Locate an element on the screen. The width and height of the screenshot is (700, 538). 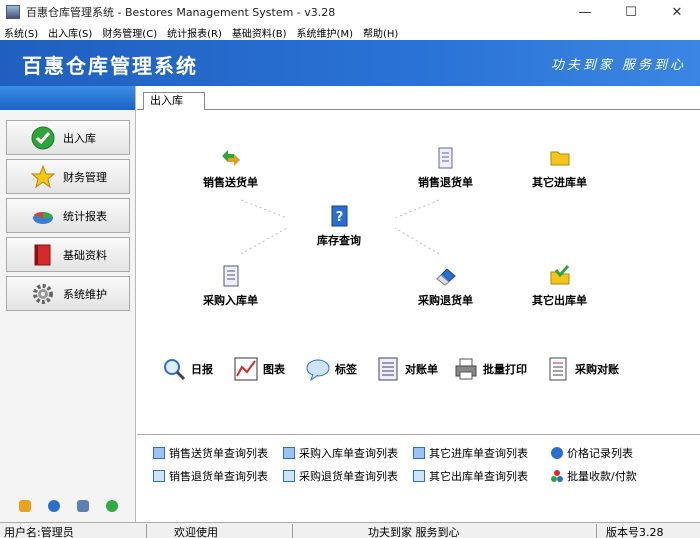
scroll-icon is located at coordinates (446, 158).